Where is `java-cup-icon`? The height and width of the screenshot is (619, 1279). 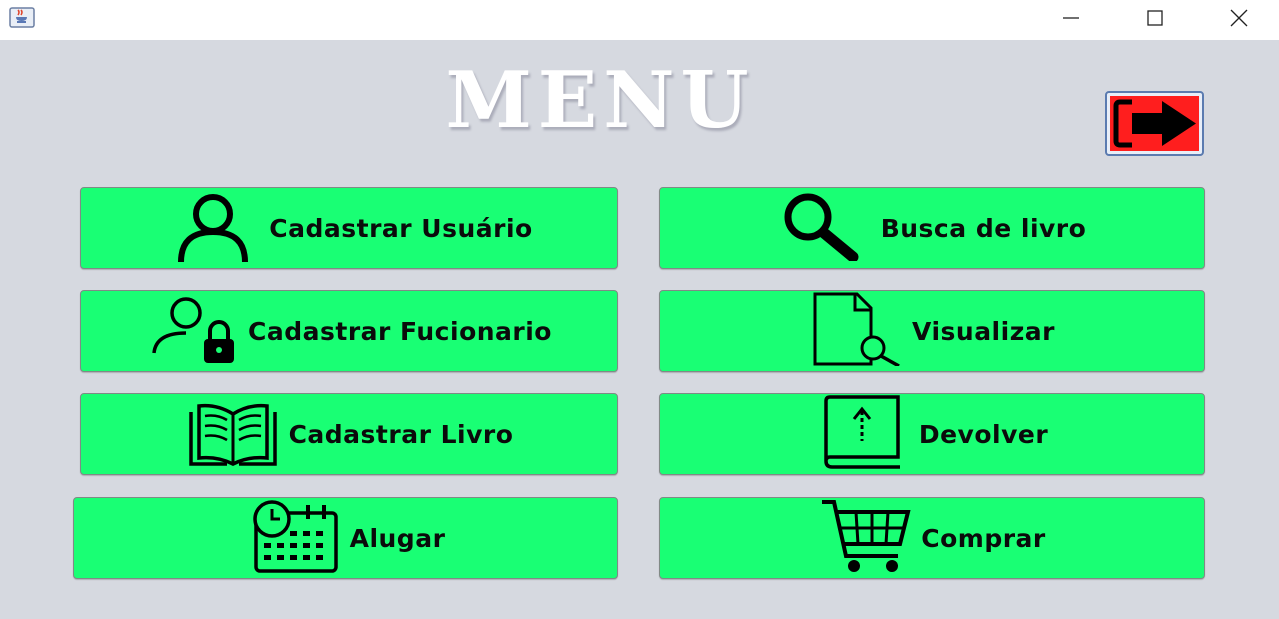
java-cup-icon is located at coordinates (23, 18).